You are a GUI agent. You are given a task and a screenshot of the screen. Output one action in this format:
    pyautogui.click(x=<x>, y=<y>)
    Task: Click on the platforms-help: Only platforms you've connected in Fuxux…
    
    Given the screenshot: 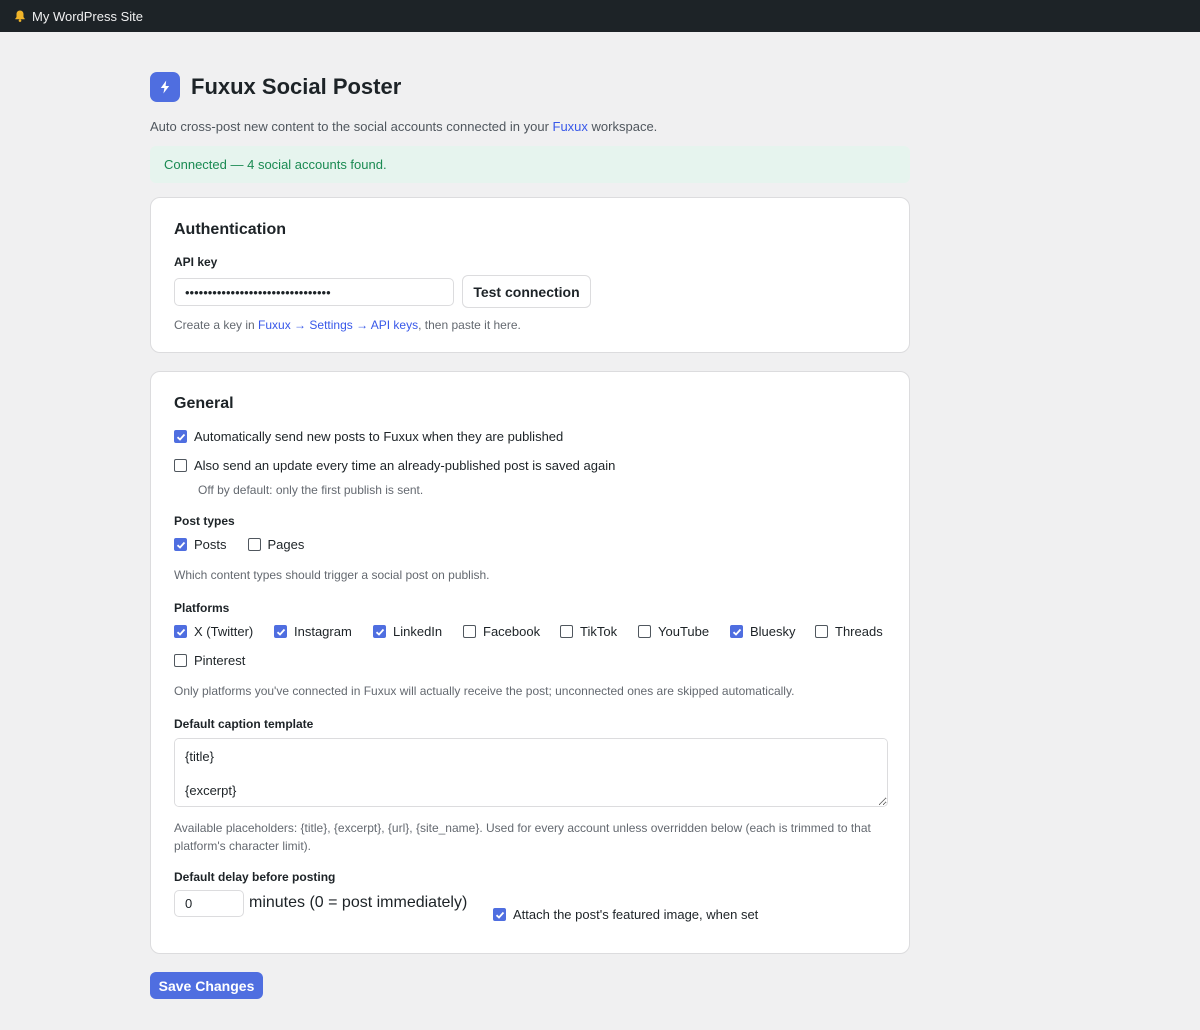 What is the action you would take?
    pyautogui.click(x=484, y=691)
    